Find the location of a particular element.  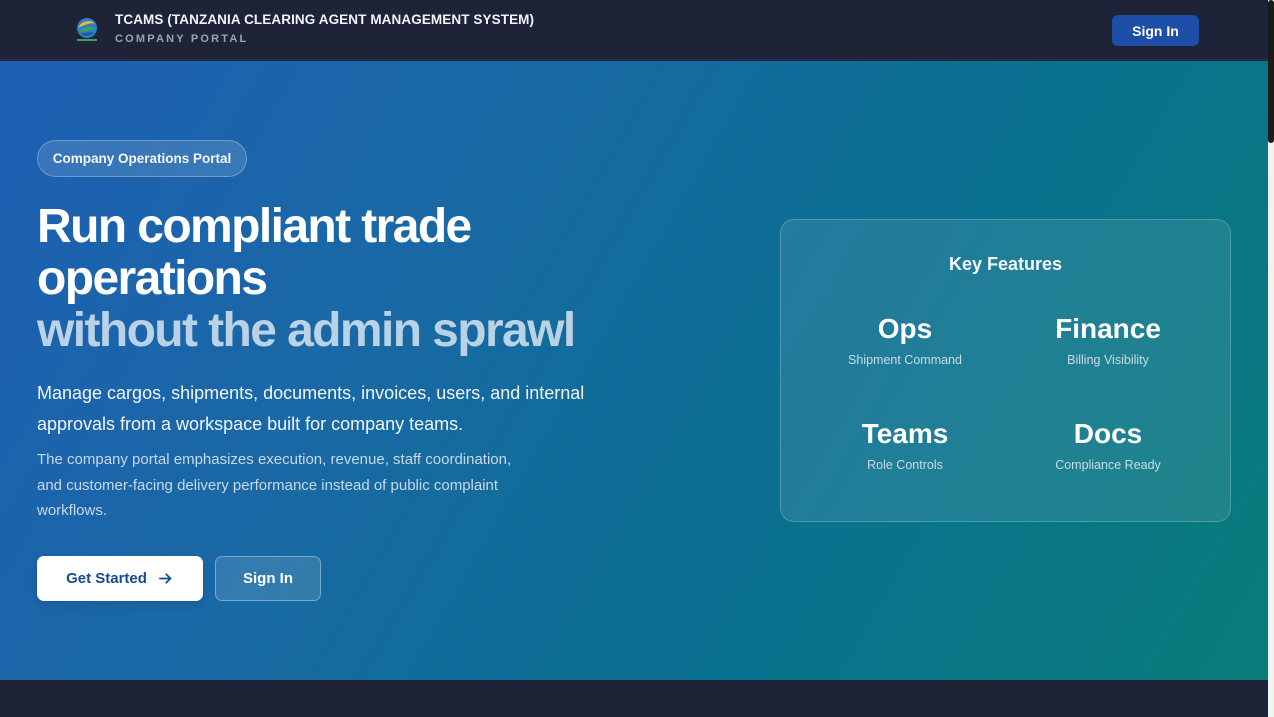

headline-line-2: operations is located at coordinates (152, 278).